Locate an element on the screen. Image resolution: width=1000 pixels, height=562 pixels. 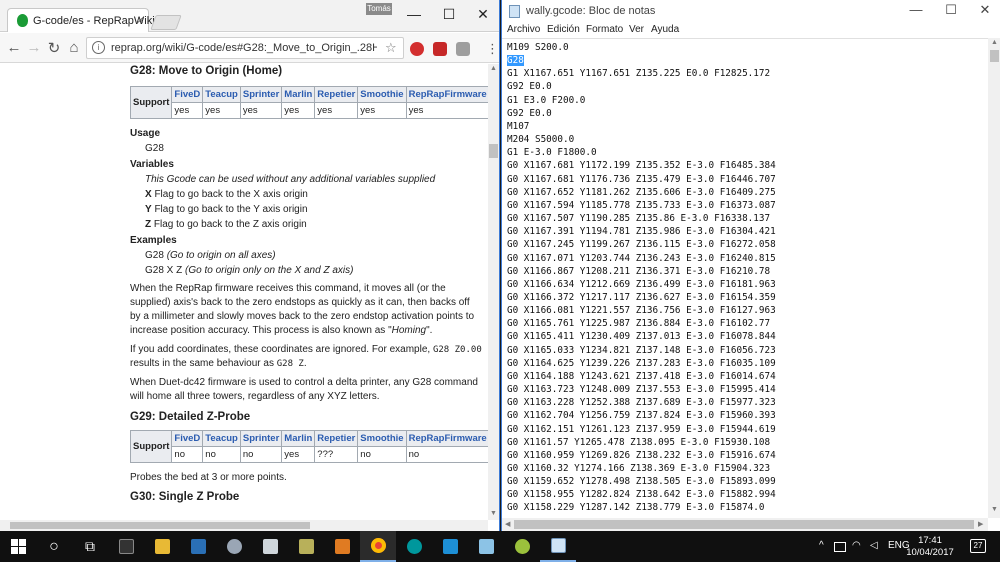
taskbar-file-explorer-icon is located at coordinates (162, 546).